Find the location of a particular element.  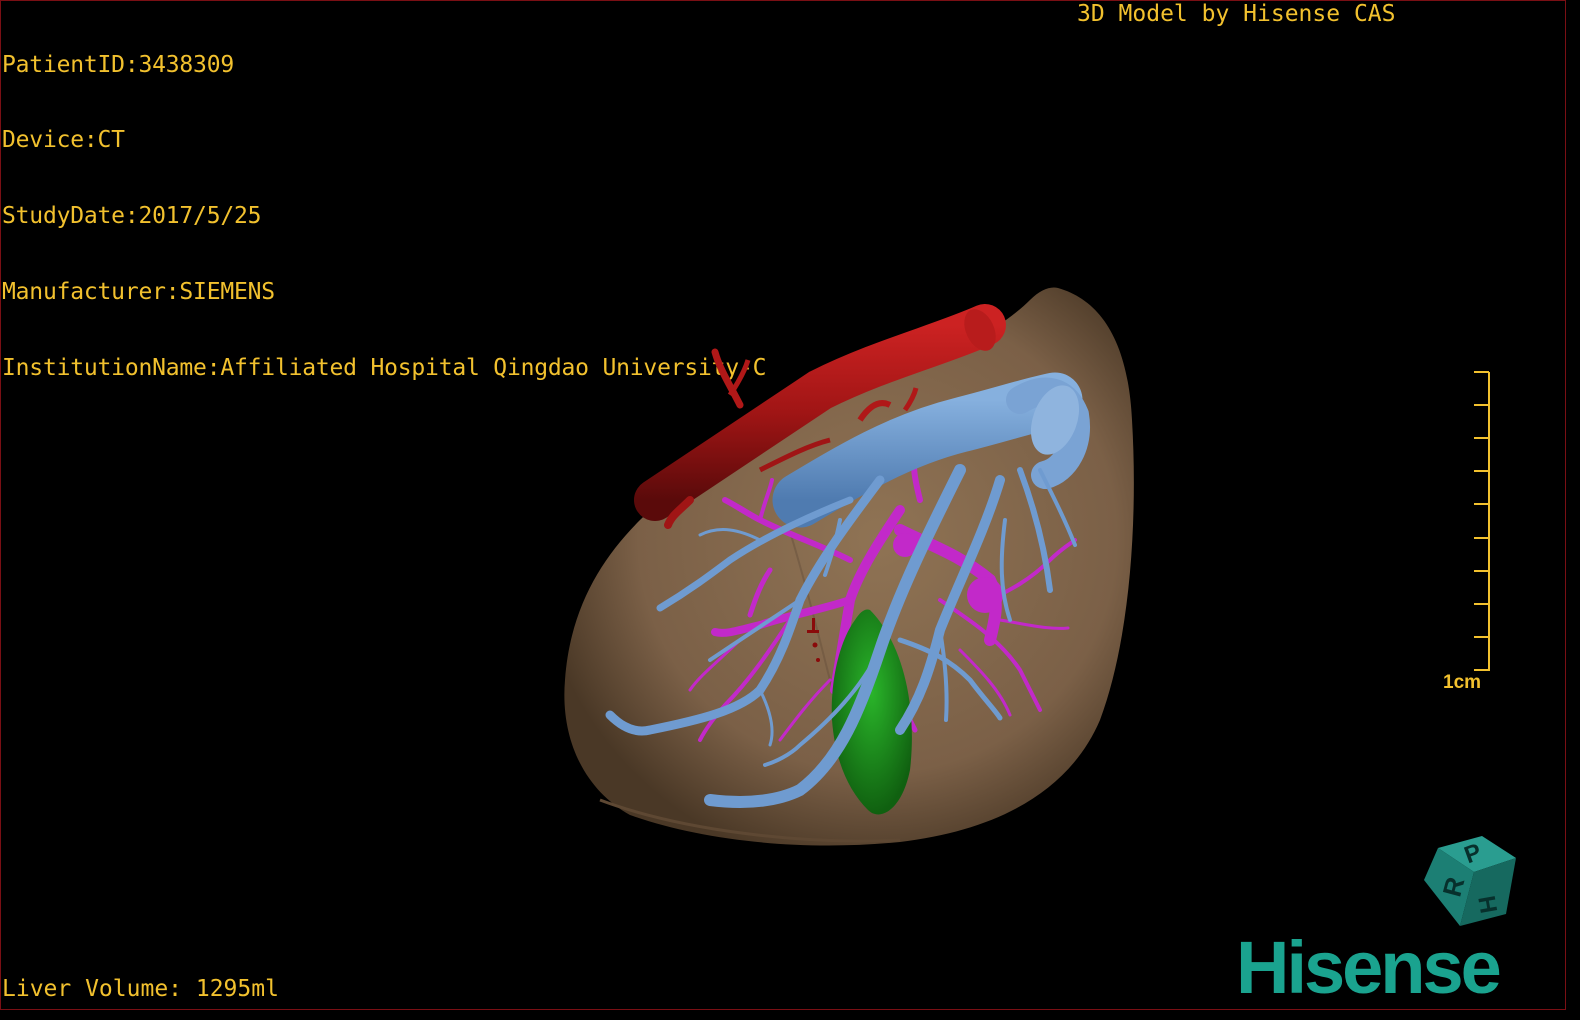

orientation-cube-icon: R P H is located at coordinates (1470, 884).